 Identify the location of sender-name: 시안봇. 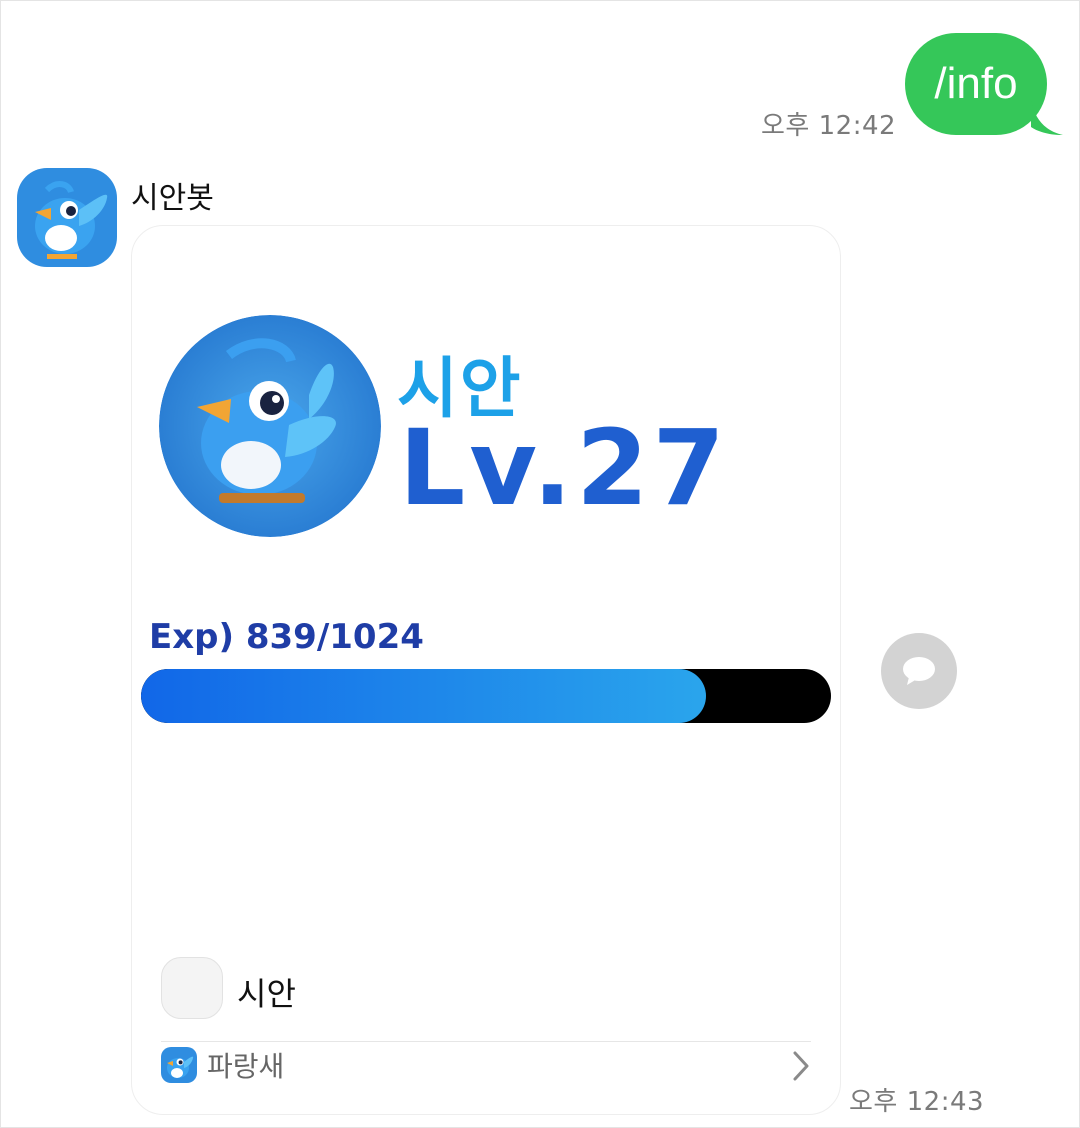
(172, 198).